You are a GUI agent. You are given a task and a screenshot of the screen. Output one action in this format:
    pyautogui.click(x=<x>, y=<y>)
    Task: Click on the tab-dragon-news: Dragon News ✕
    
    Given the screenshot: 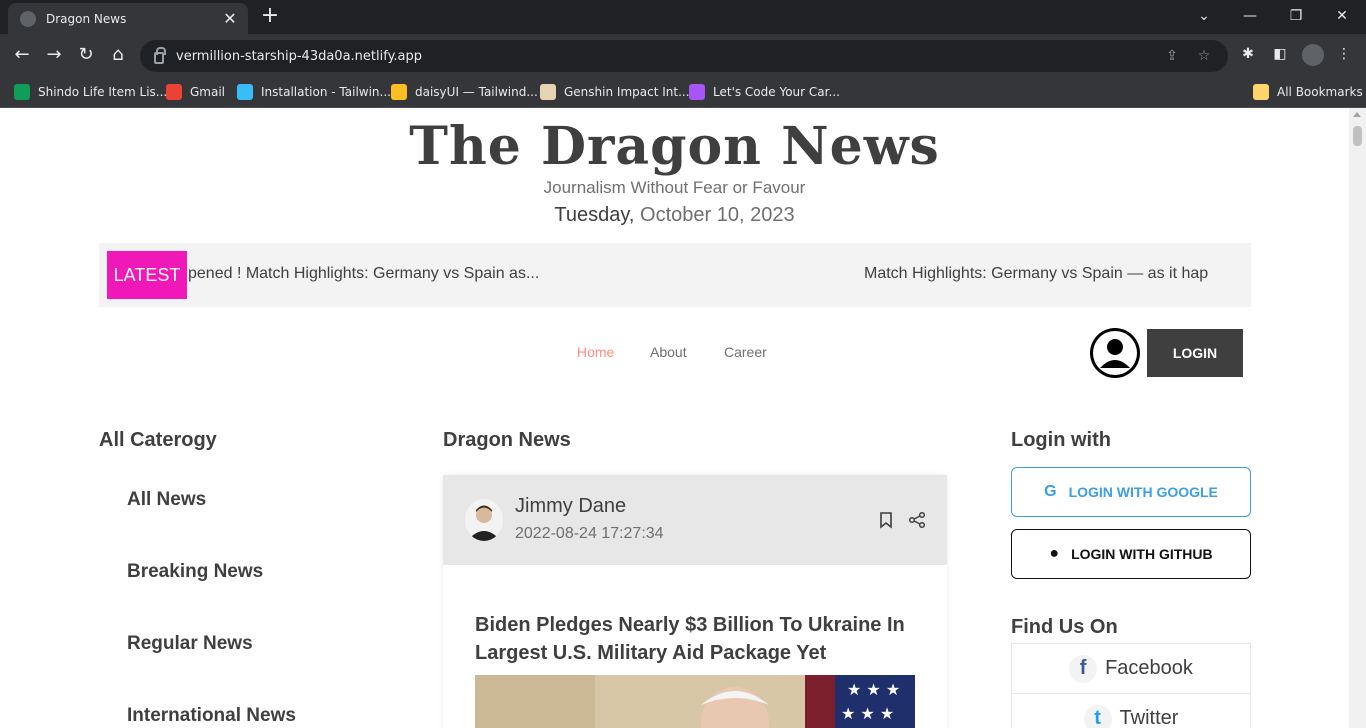 What is the action you would take?
    pyautogui.click(x=128, y=18)
    